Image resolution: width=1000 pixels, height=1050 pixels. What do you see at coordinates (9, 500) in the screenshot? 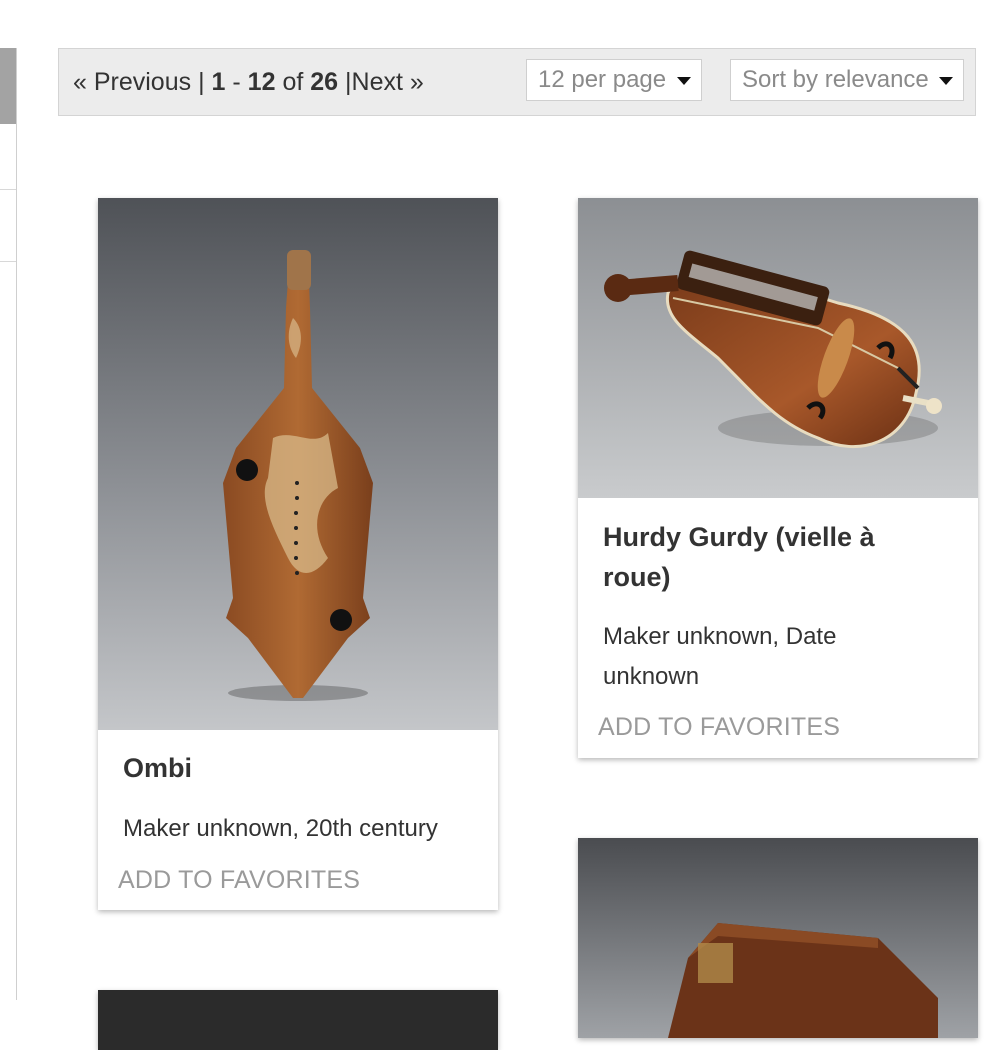
I see `sidebar-edge` at bounding box center [9, 500].